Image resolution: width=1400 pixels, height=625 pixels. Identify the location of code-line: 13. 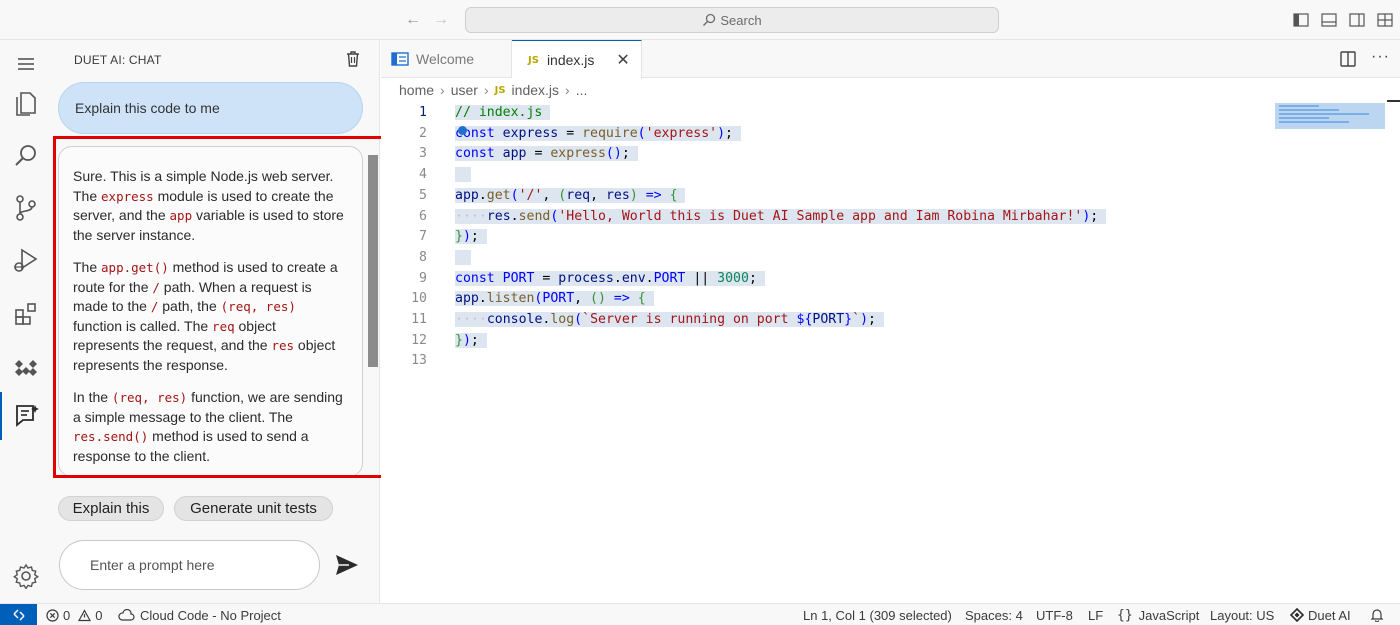
(881, 361).